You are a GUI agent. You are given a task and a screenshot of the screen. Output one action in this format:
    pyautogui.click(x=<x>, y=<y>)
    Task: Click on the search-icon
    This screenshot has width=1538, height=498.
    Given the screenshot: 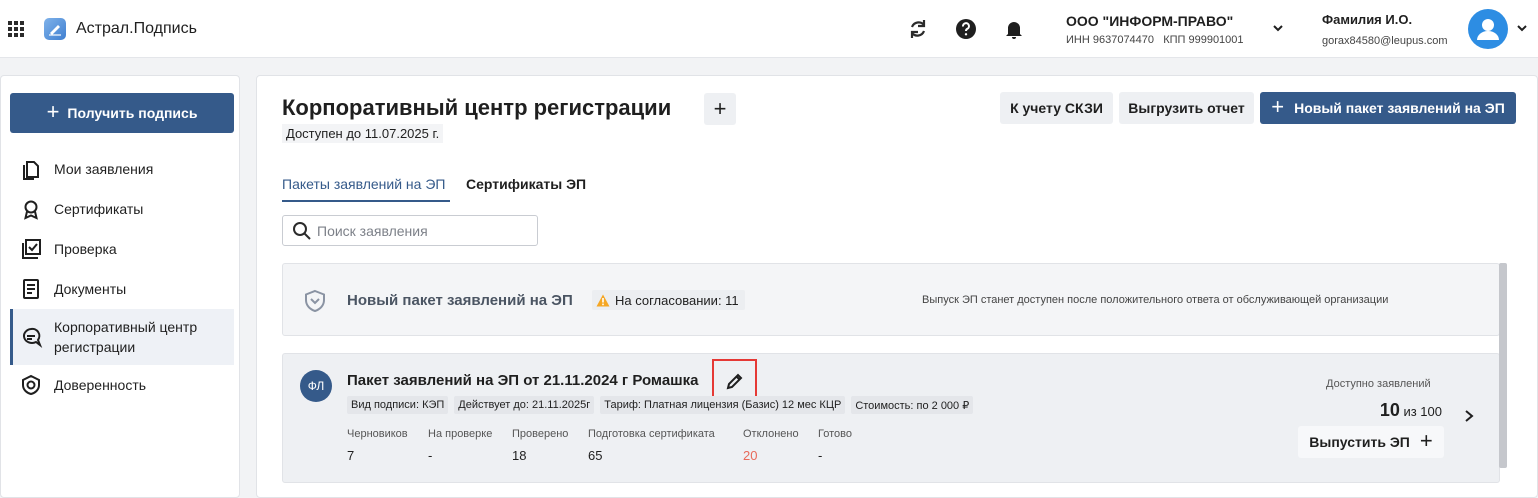 What is the action you would take?
    pyautogui.click(x=302, y=231)
    